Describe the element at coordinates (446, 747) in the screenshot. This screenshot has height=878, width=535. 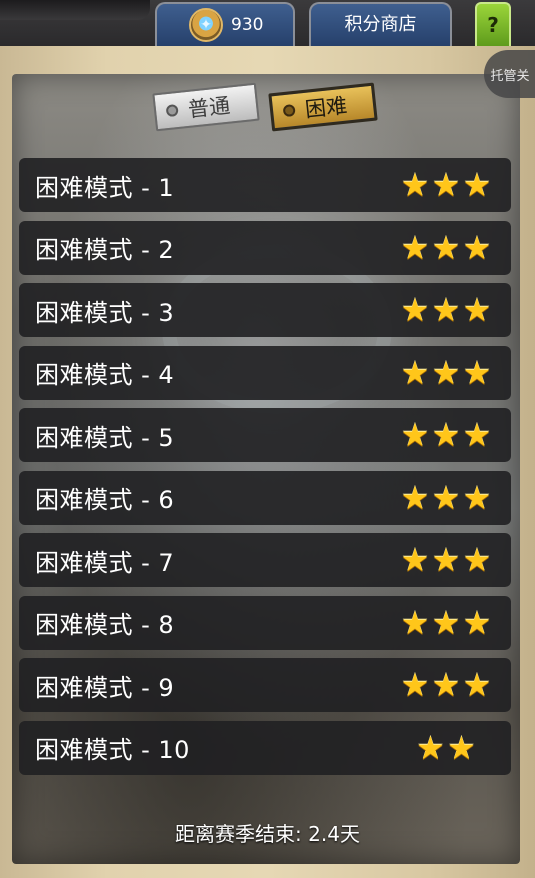
I see `star-rating: ★ ★` at that location.